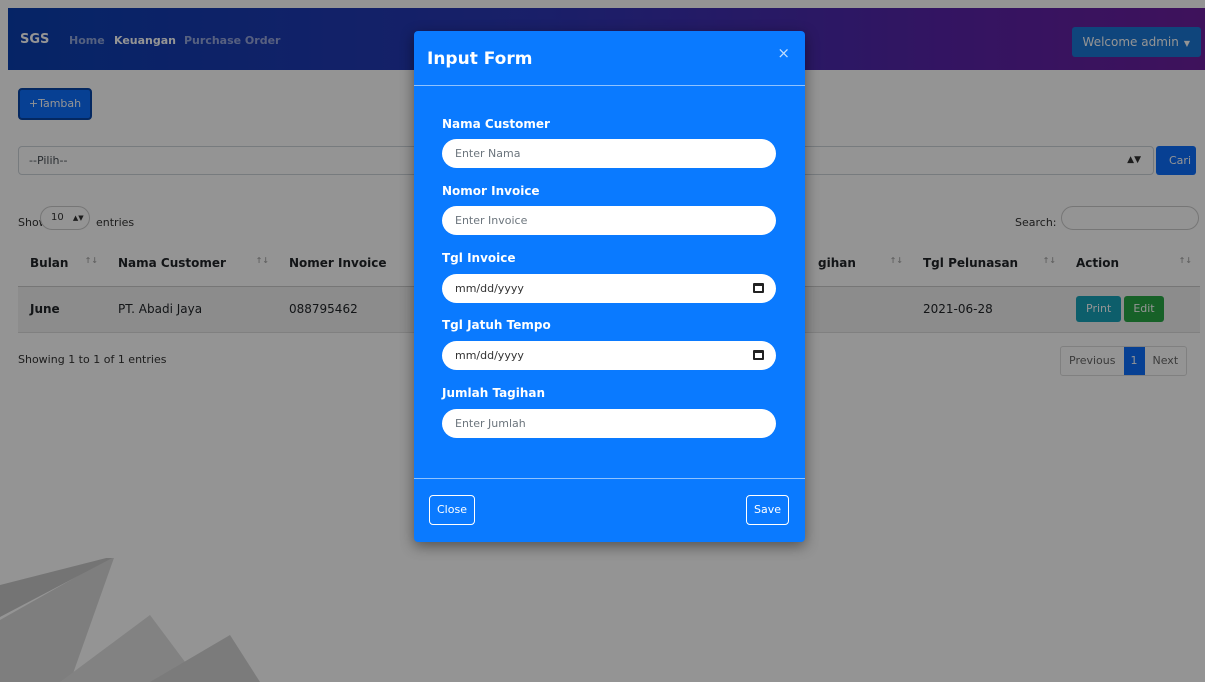 This screenshot has height=682, width=1205. I want to click on field-label-nomor-invoice: Nomor Invoice, so click(491, 191).